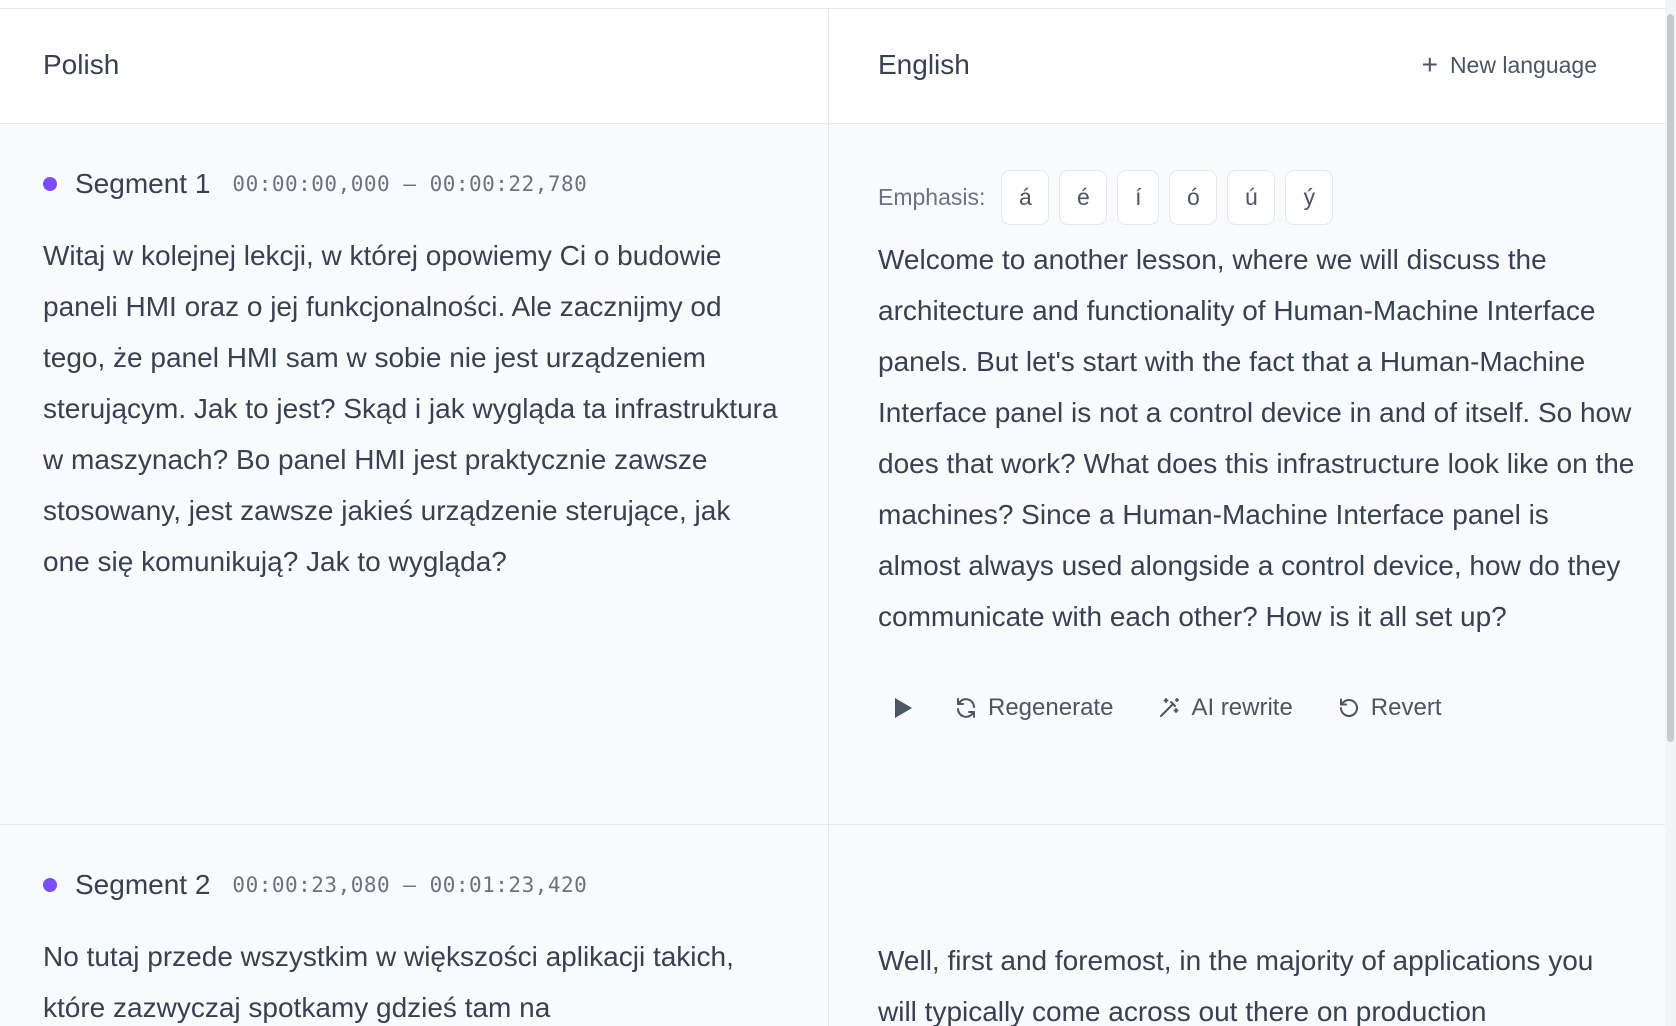 This screenshot has height=1026, width=1676. What do you see at coordinates (903, 708) in the screenshot?
I see `play-icon` at bounding box center [903, 708].